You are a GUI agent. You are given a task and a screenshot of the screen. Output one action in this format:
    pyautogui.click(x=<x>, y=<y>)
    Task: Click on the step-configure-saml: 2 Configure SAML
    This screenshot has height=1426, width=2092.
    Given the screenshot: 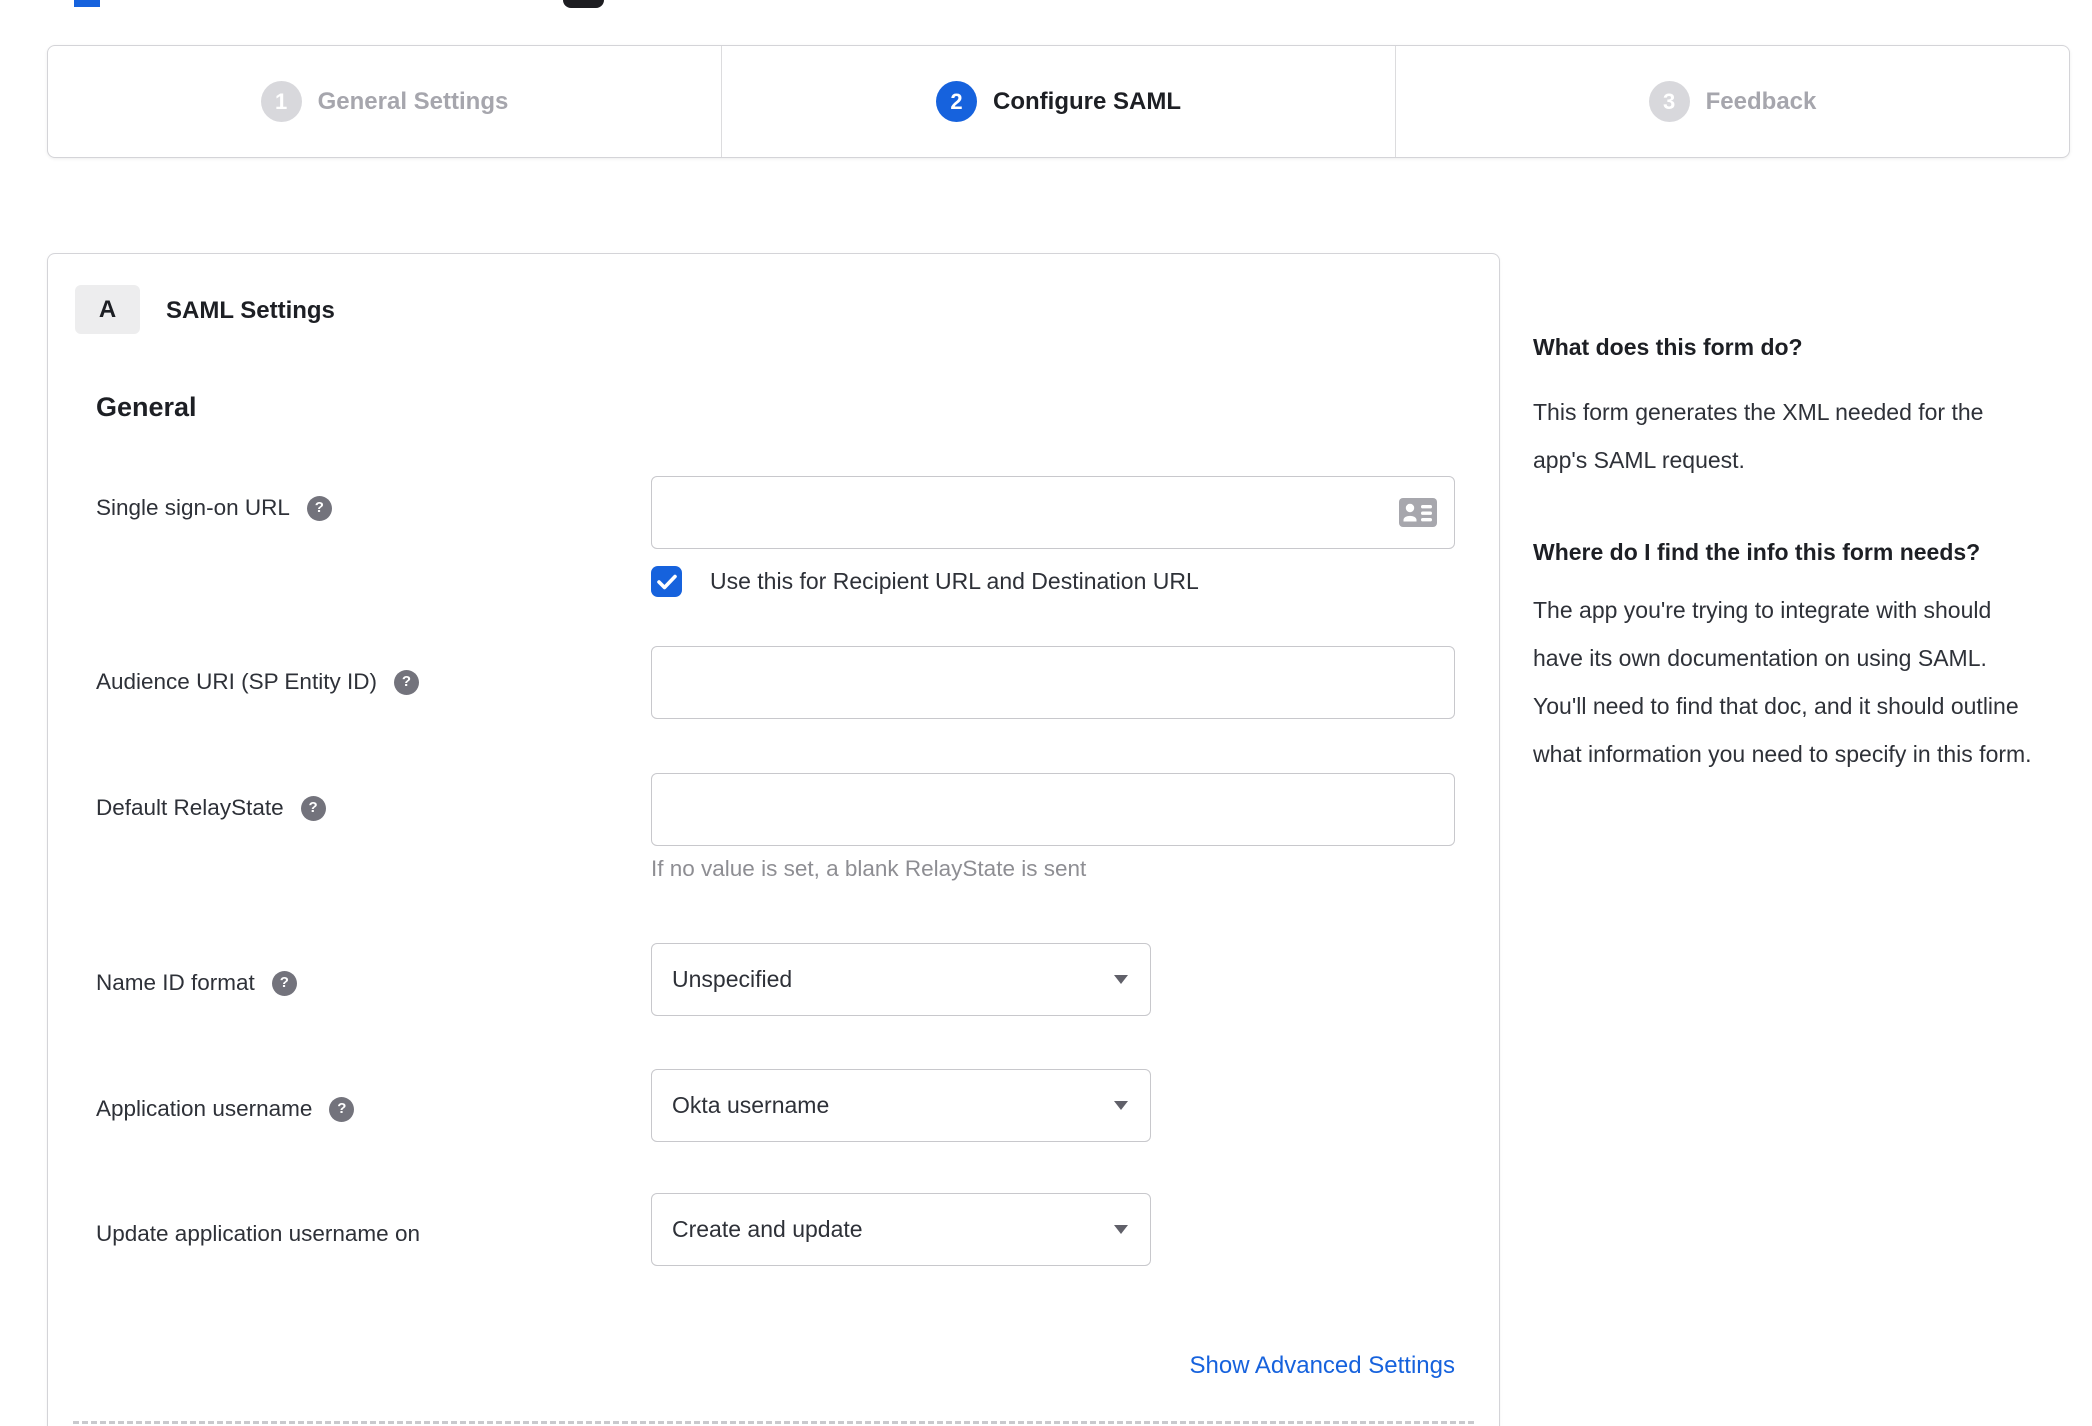 What is the action you would take?
    pyautogui.click(x=1058, y=101)
    